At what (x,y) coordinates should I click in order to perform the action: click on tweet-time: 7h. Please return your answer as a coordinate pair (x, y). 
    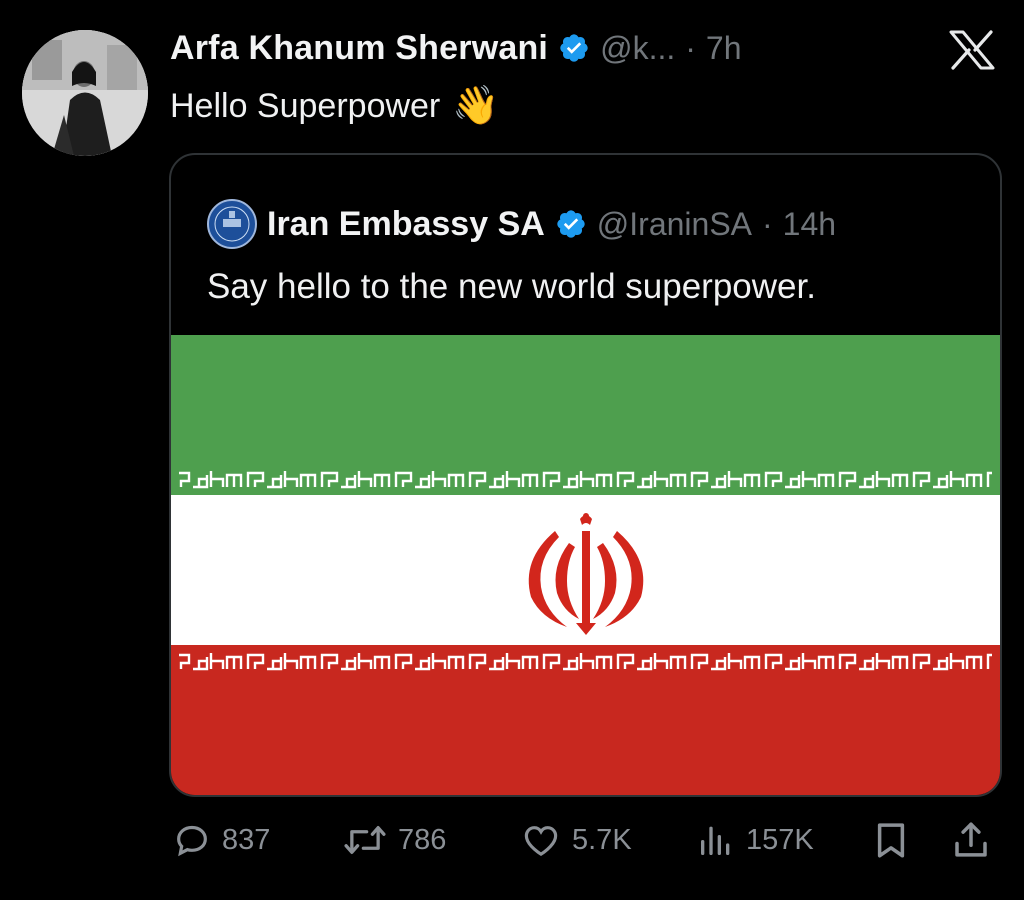
    Looking at the image, I should click on (724, 48).